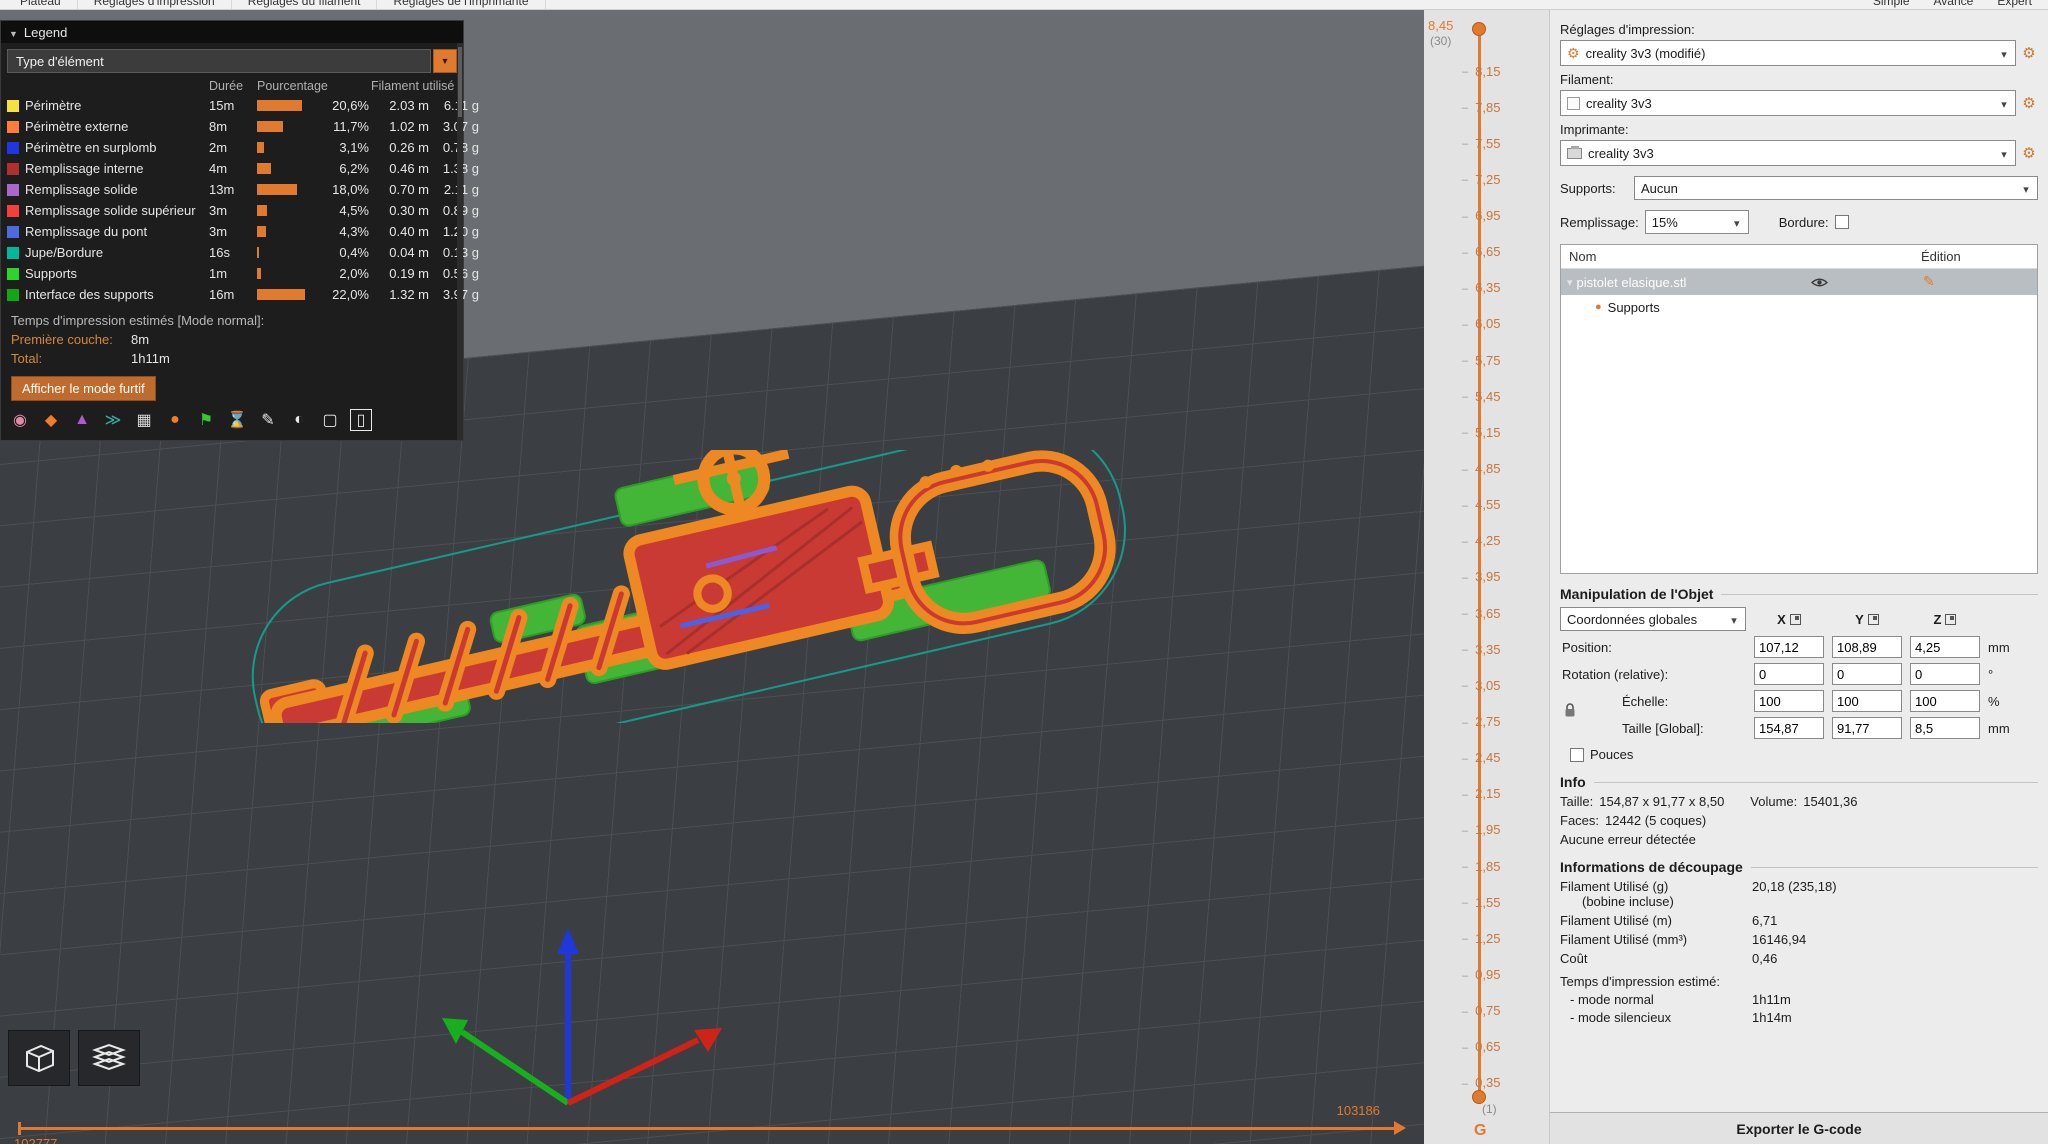 The image size is (2048, 1144). I want to click on layer-tick: 6,05, so click(1503, 323).